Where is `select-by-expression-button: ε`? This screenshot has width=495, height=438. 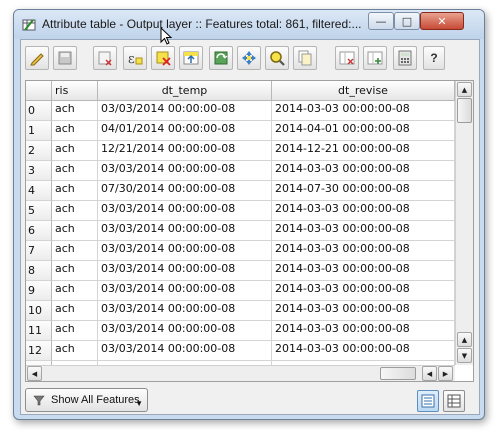 select-by-expression-button: ε is located at coordinates (135, 58).